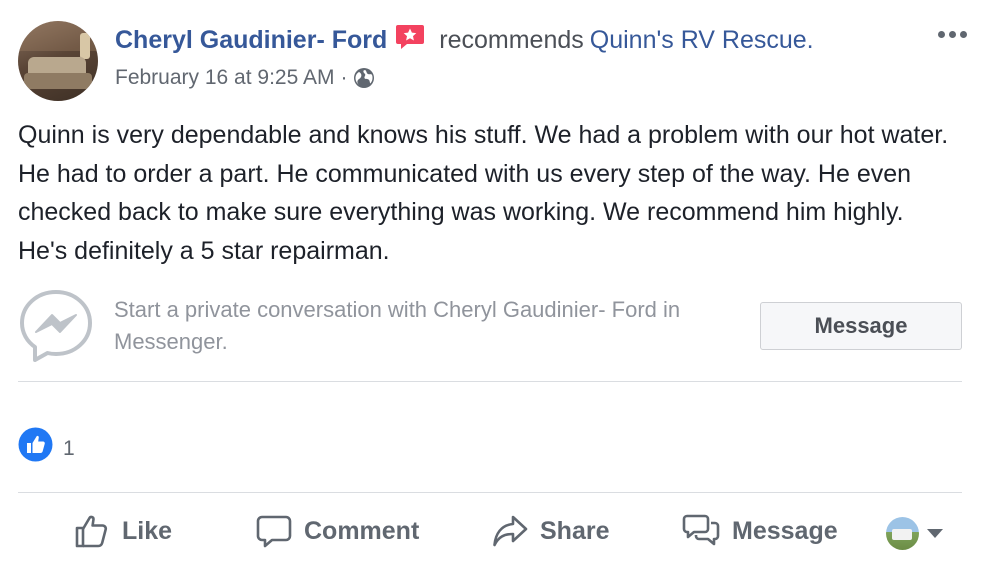 The width and height of the screenshot is (988, 572). I want to click on post-timestamp: February 16 at 9:25 AM, so click(224, 78).